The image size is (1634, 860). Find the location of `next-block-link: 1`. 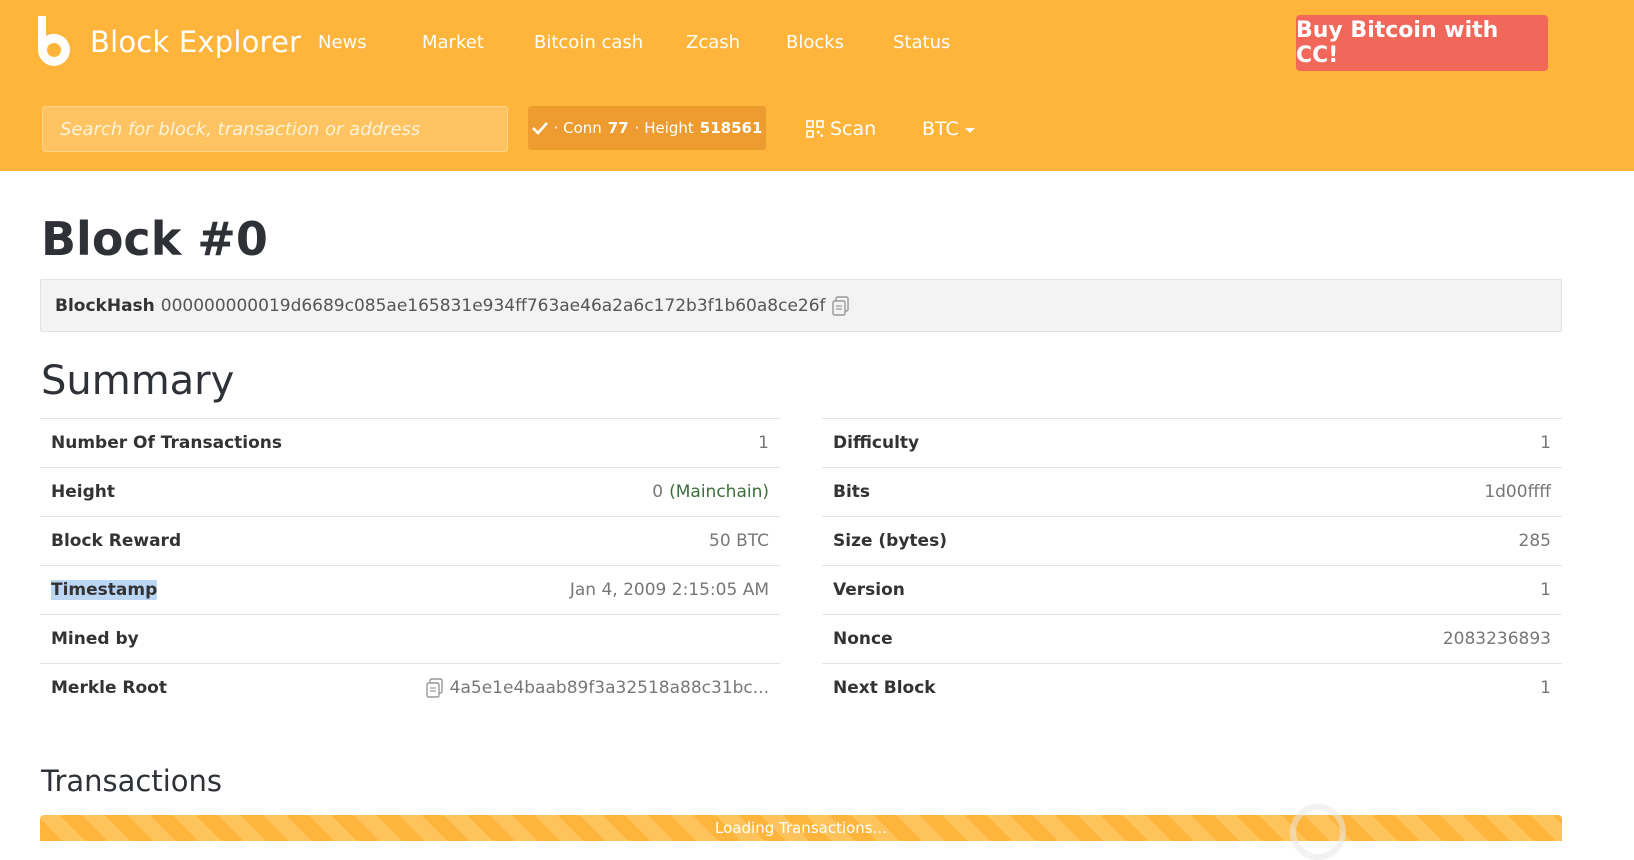

next-block-link: 1 is located at coordinates (1545, 688).